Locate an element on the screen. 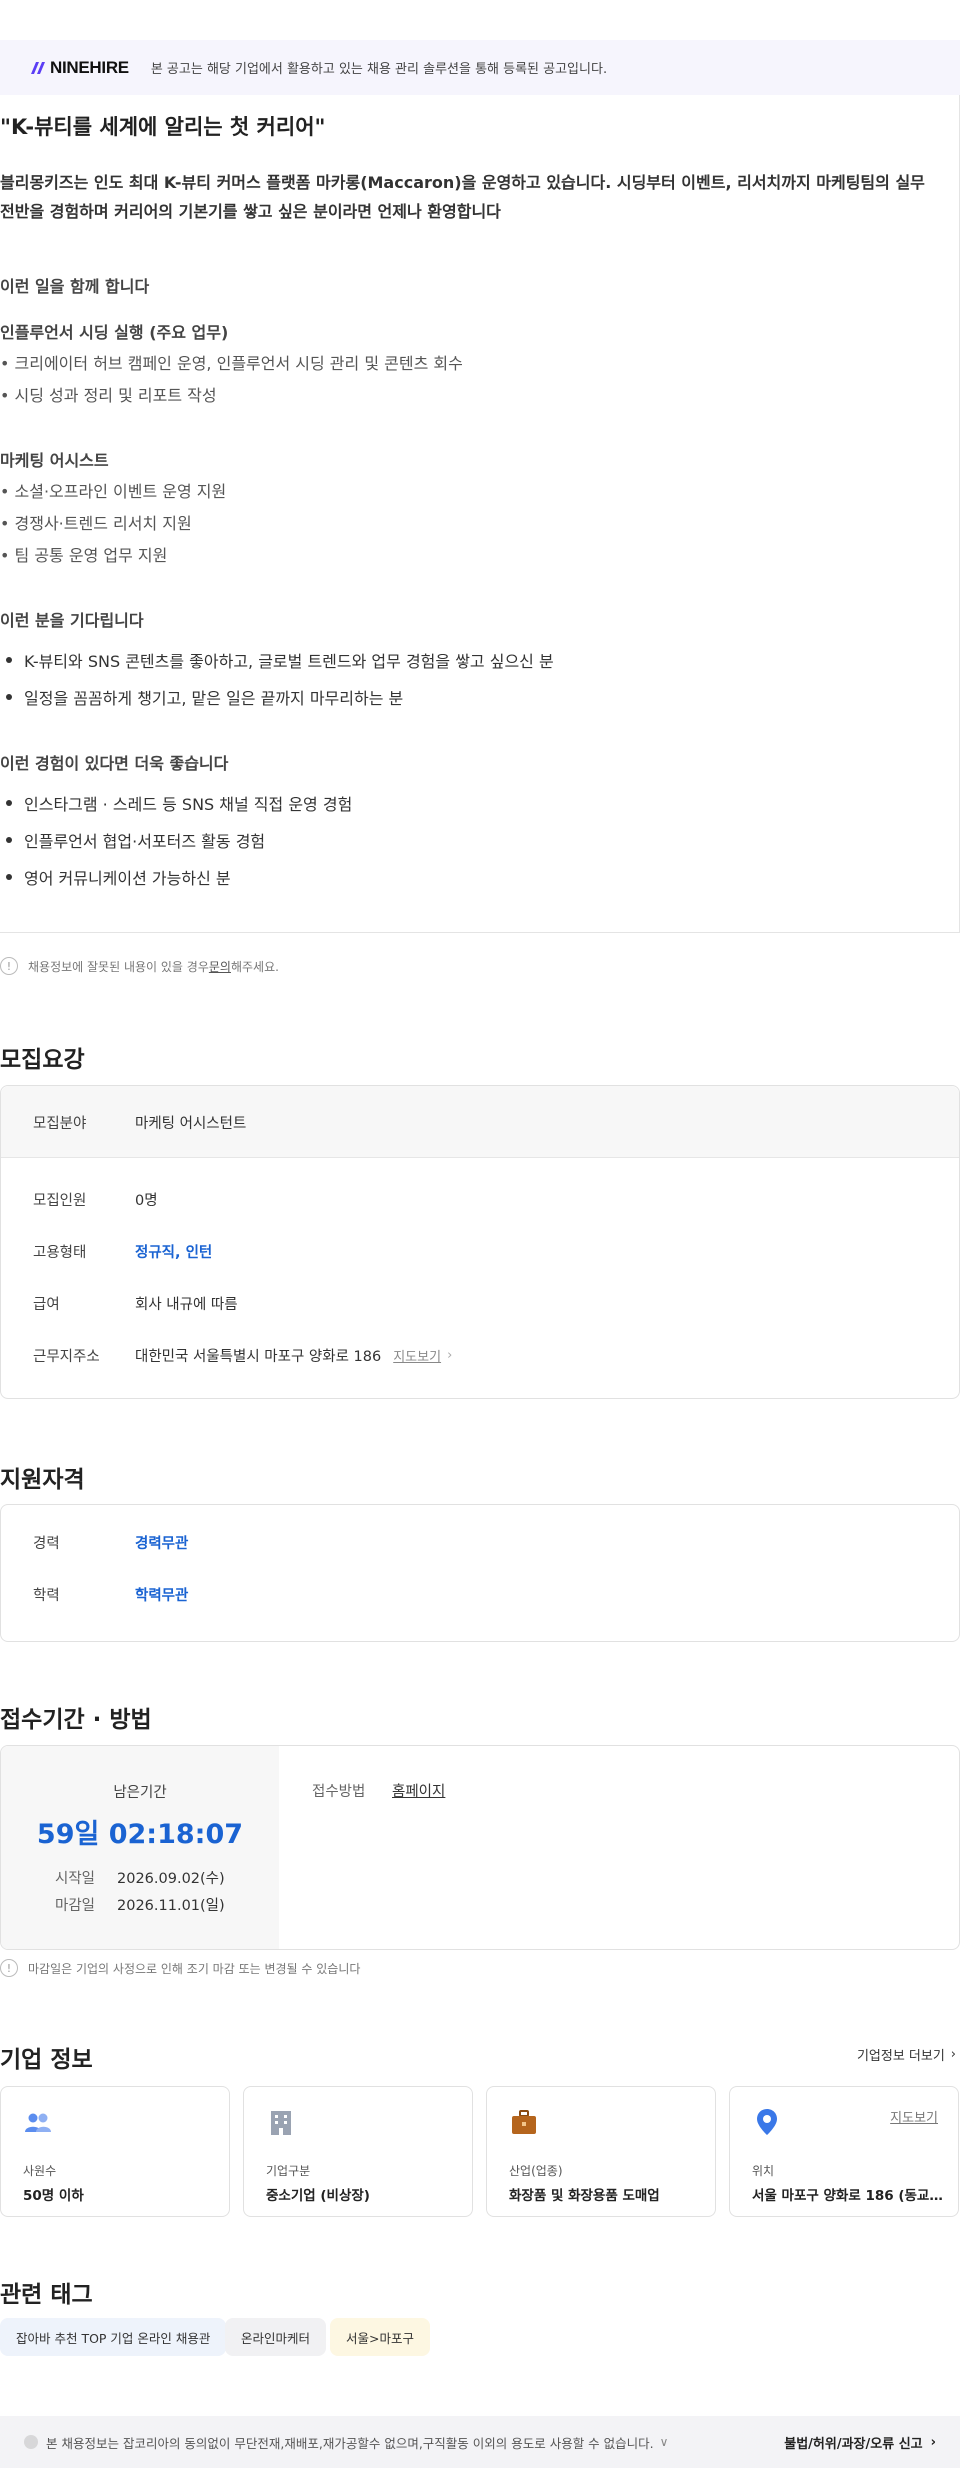 The image size is (960, 2468). company-more-link: 기업정보 더보기 › is located at coordinates (906, 2054).